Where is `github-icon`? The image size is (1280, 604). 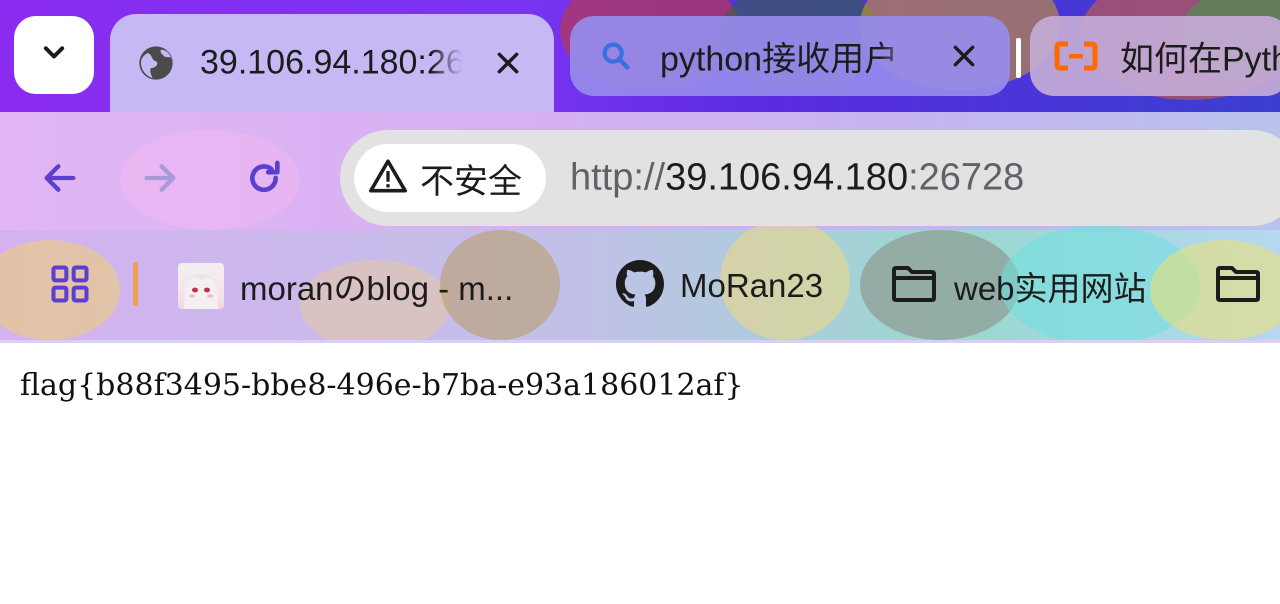
github-icon is located at coordinates (640, 286).